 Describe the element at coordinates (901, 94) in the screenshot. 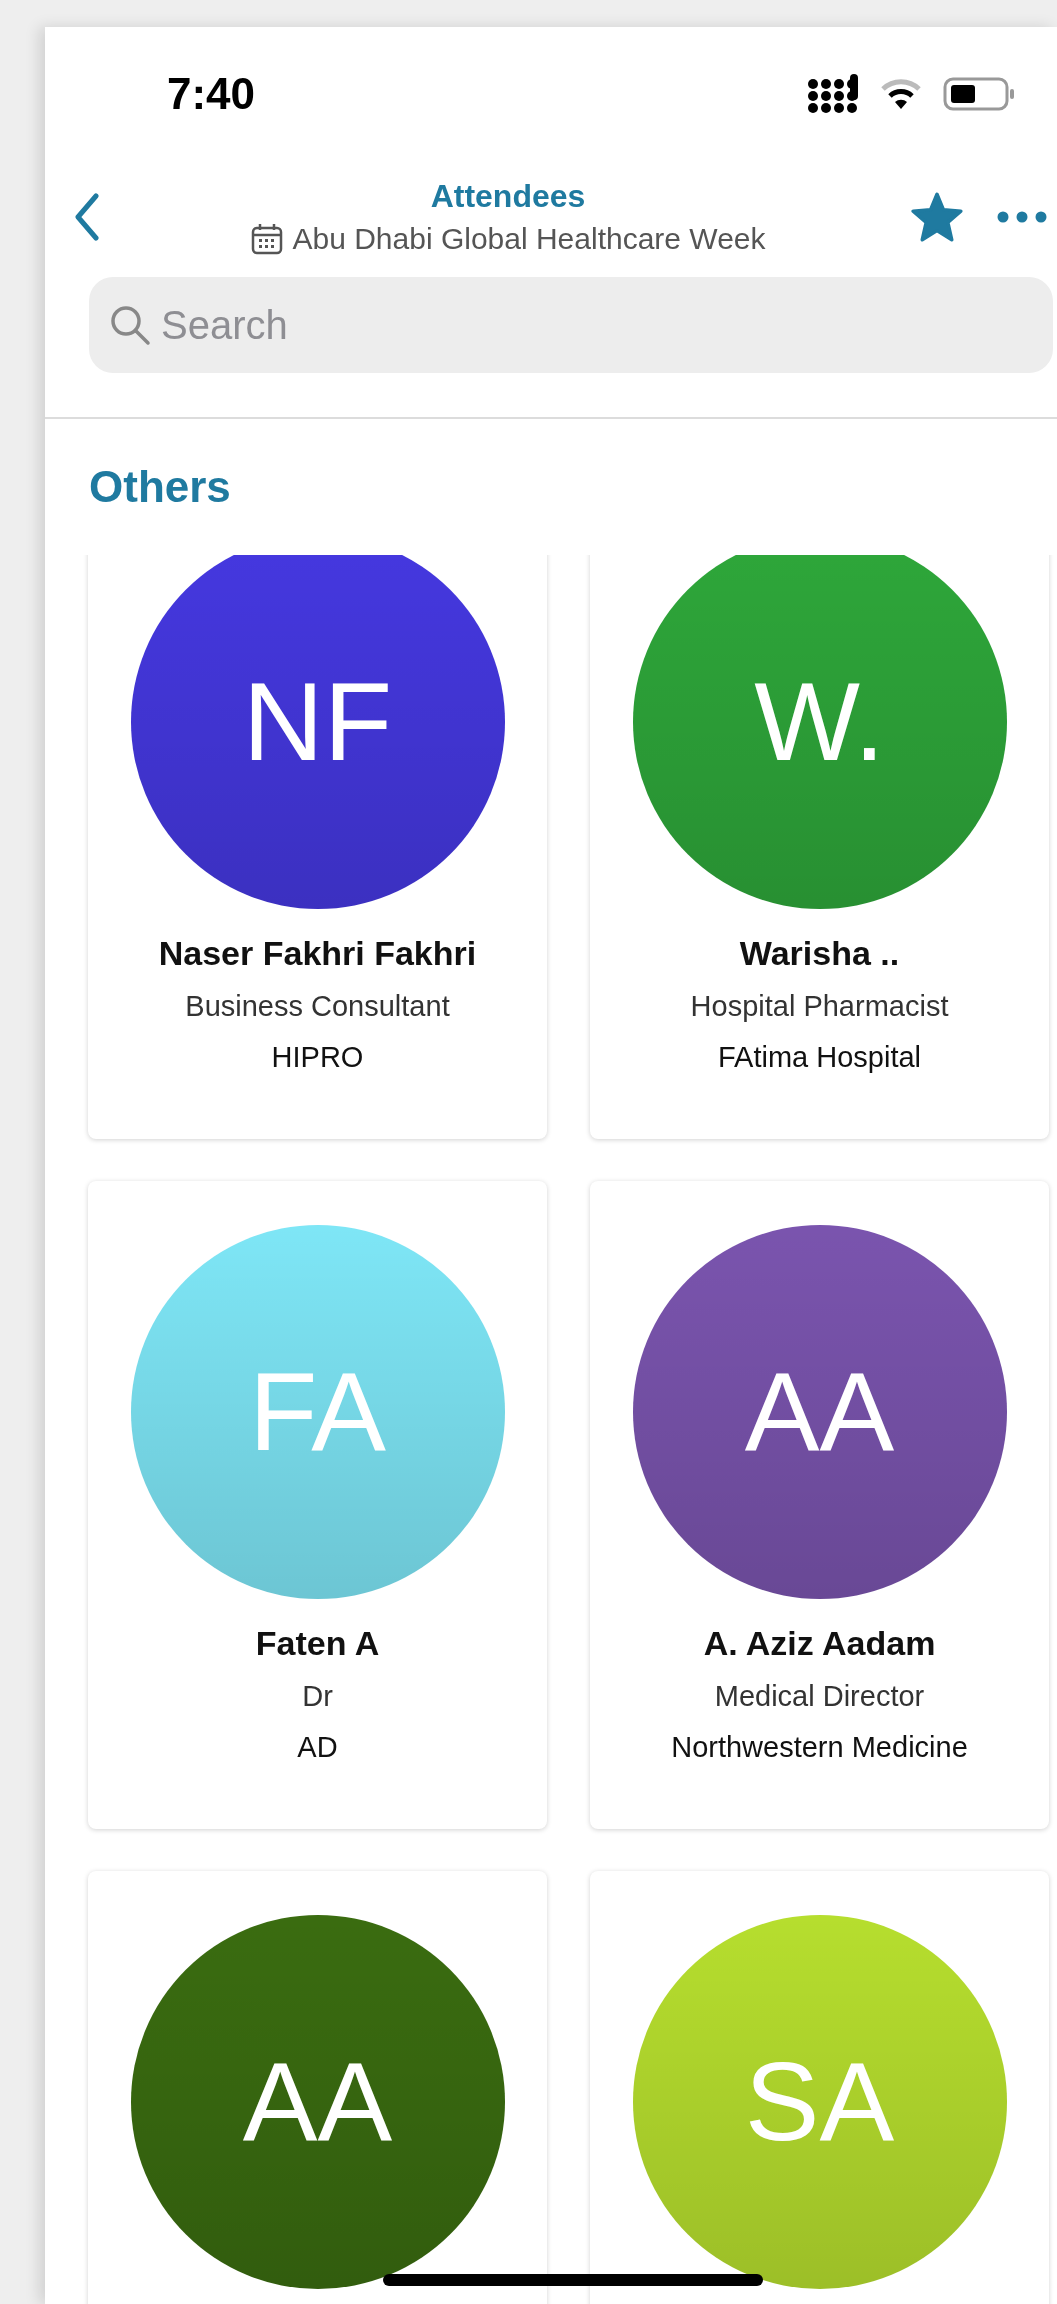

I see `wifi-icon` at that location.